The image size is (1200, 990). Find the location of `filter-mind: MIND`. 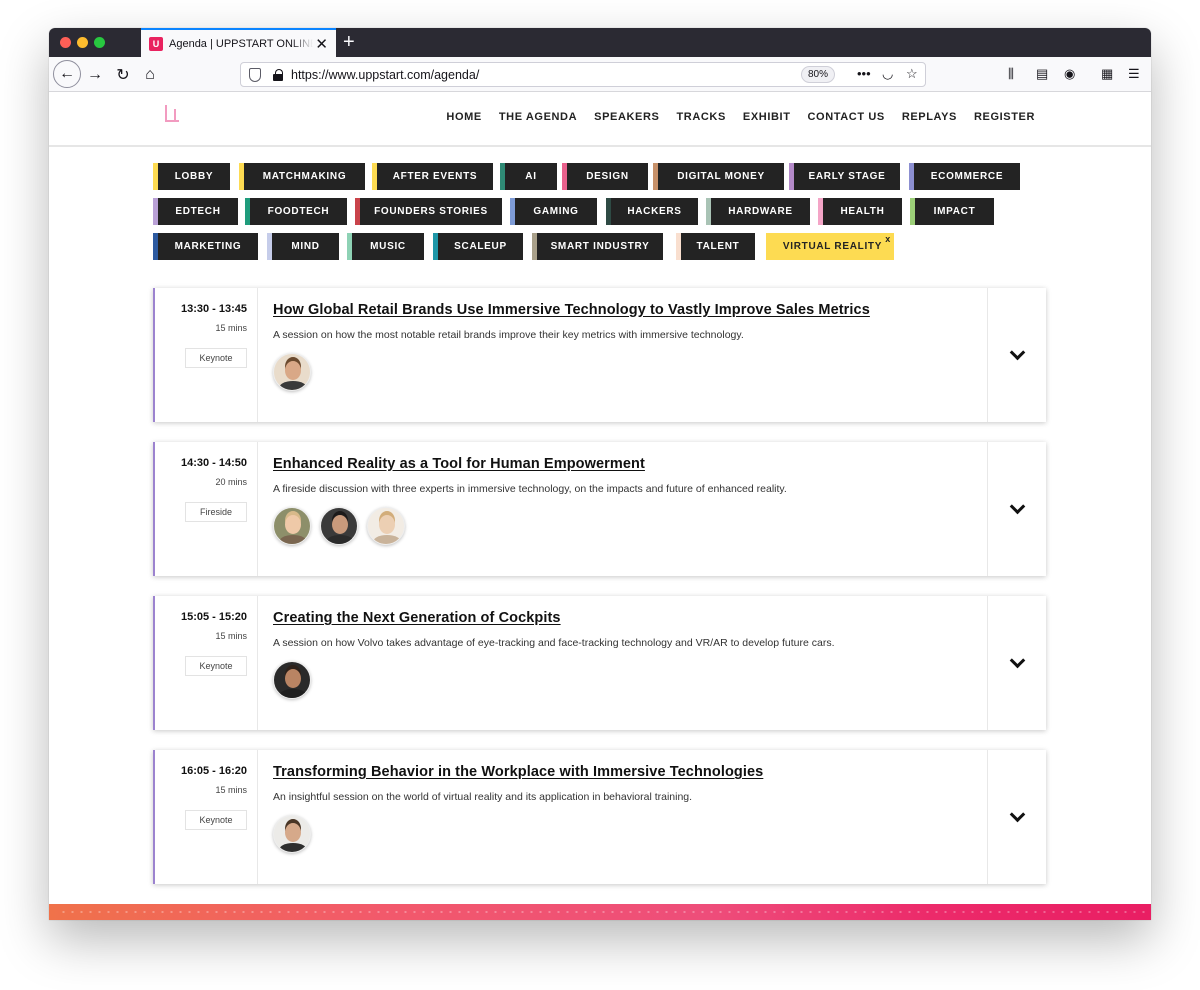

filter-mind: MIND is located at coordinates (303, 246).